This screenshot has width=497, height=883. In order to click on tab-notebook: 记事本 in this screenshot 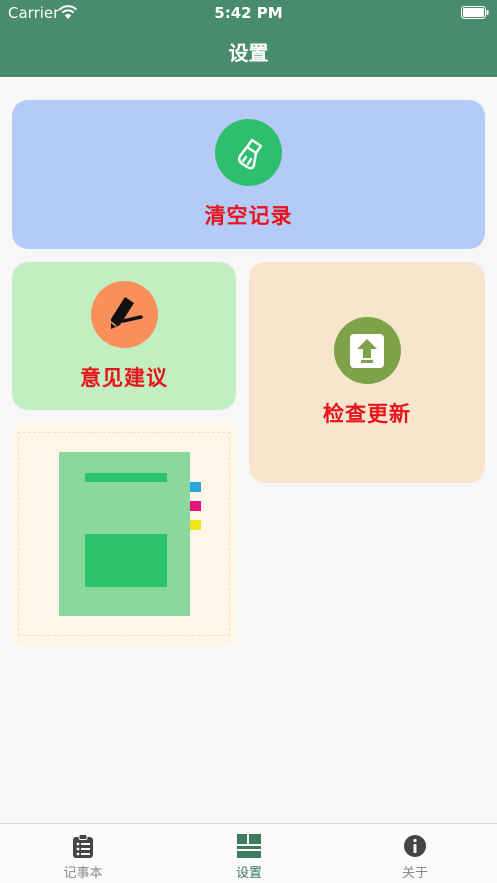, I will do `click(83, 853)`.